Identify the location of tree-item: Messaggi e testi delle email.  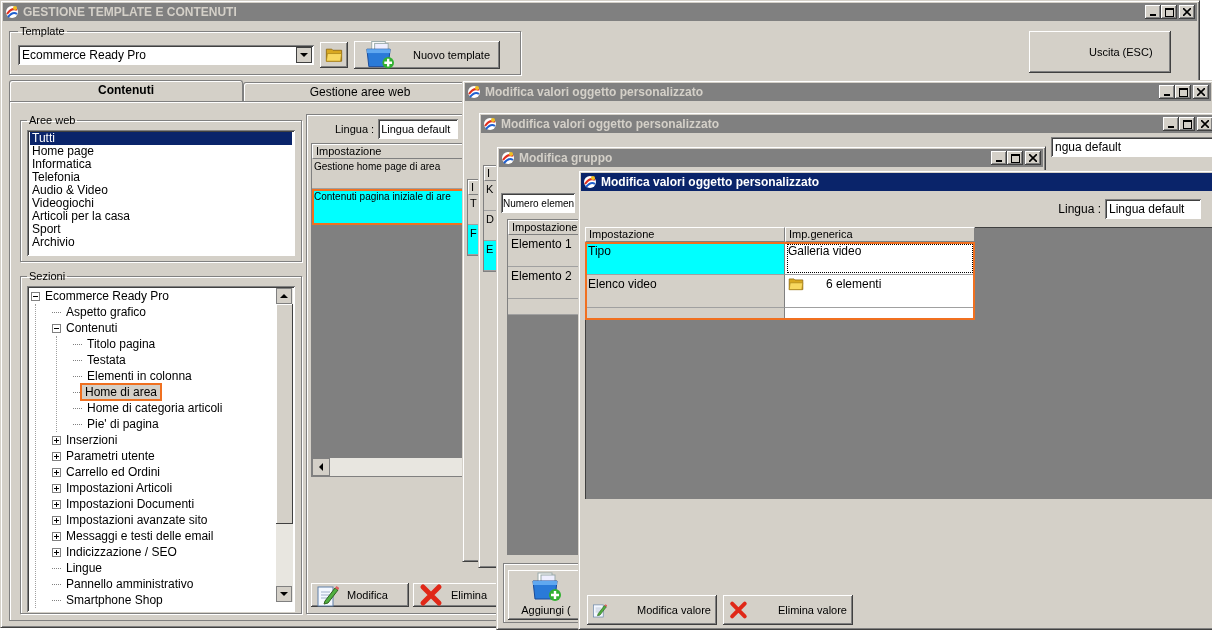
(140, 536).